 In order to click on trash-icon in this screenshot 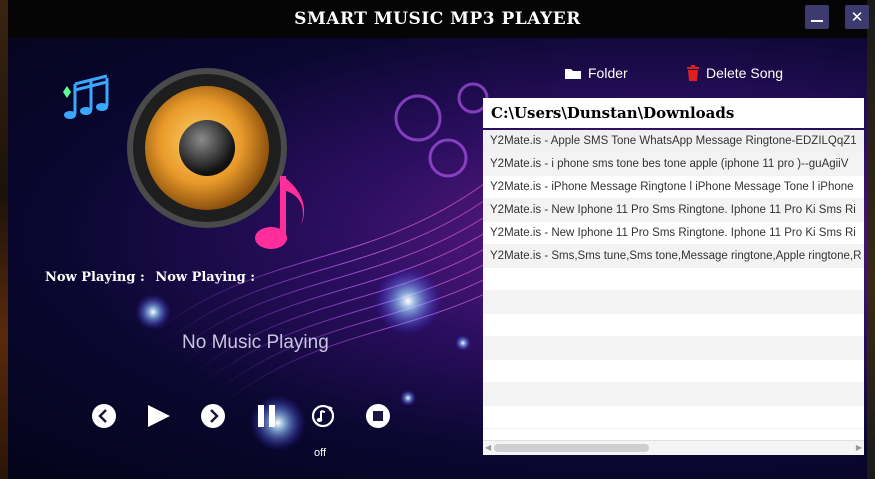, I will do `click(693, 73)`.